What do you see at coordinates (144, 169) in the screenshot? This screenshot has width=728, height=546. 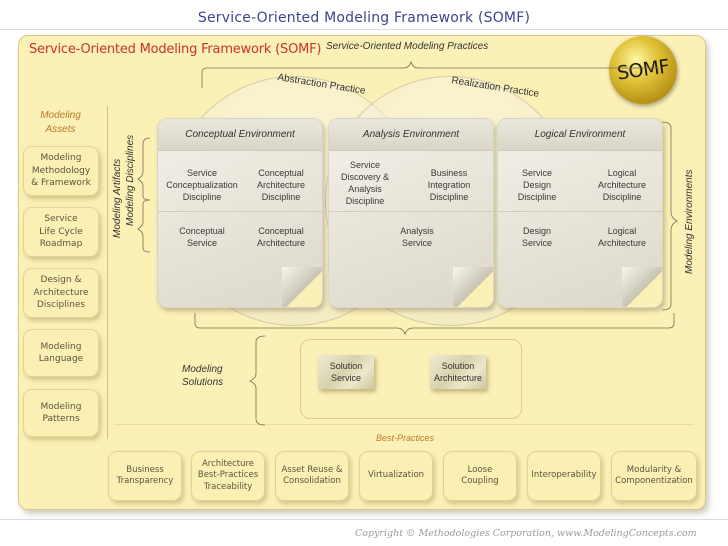 I see `disciplines-brace` at bounding box center [144, 169].